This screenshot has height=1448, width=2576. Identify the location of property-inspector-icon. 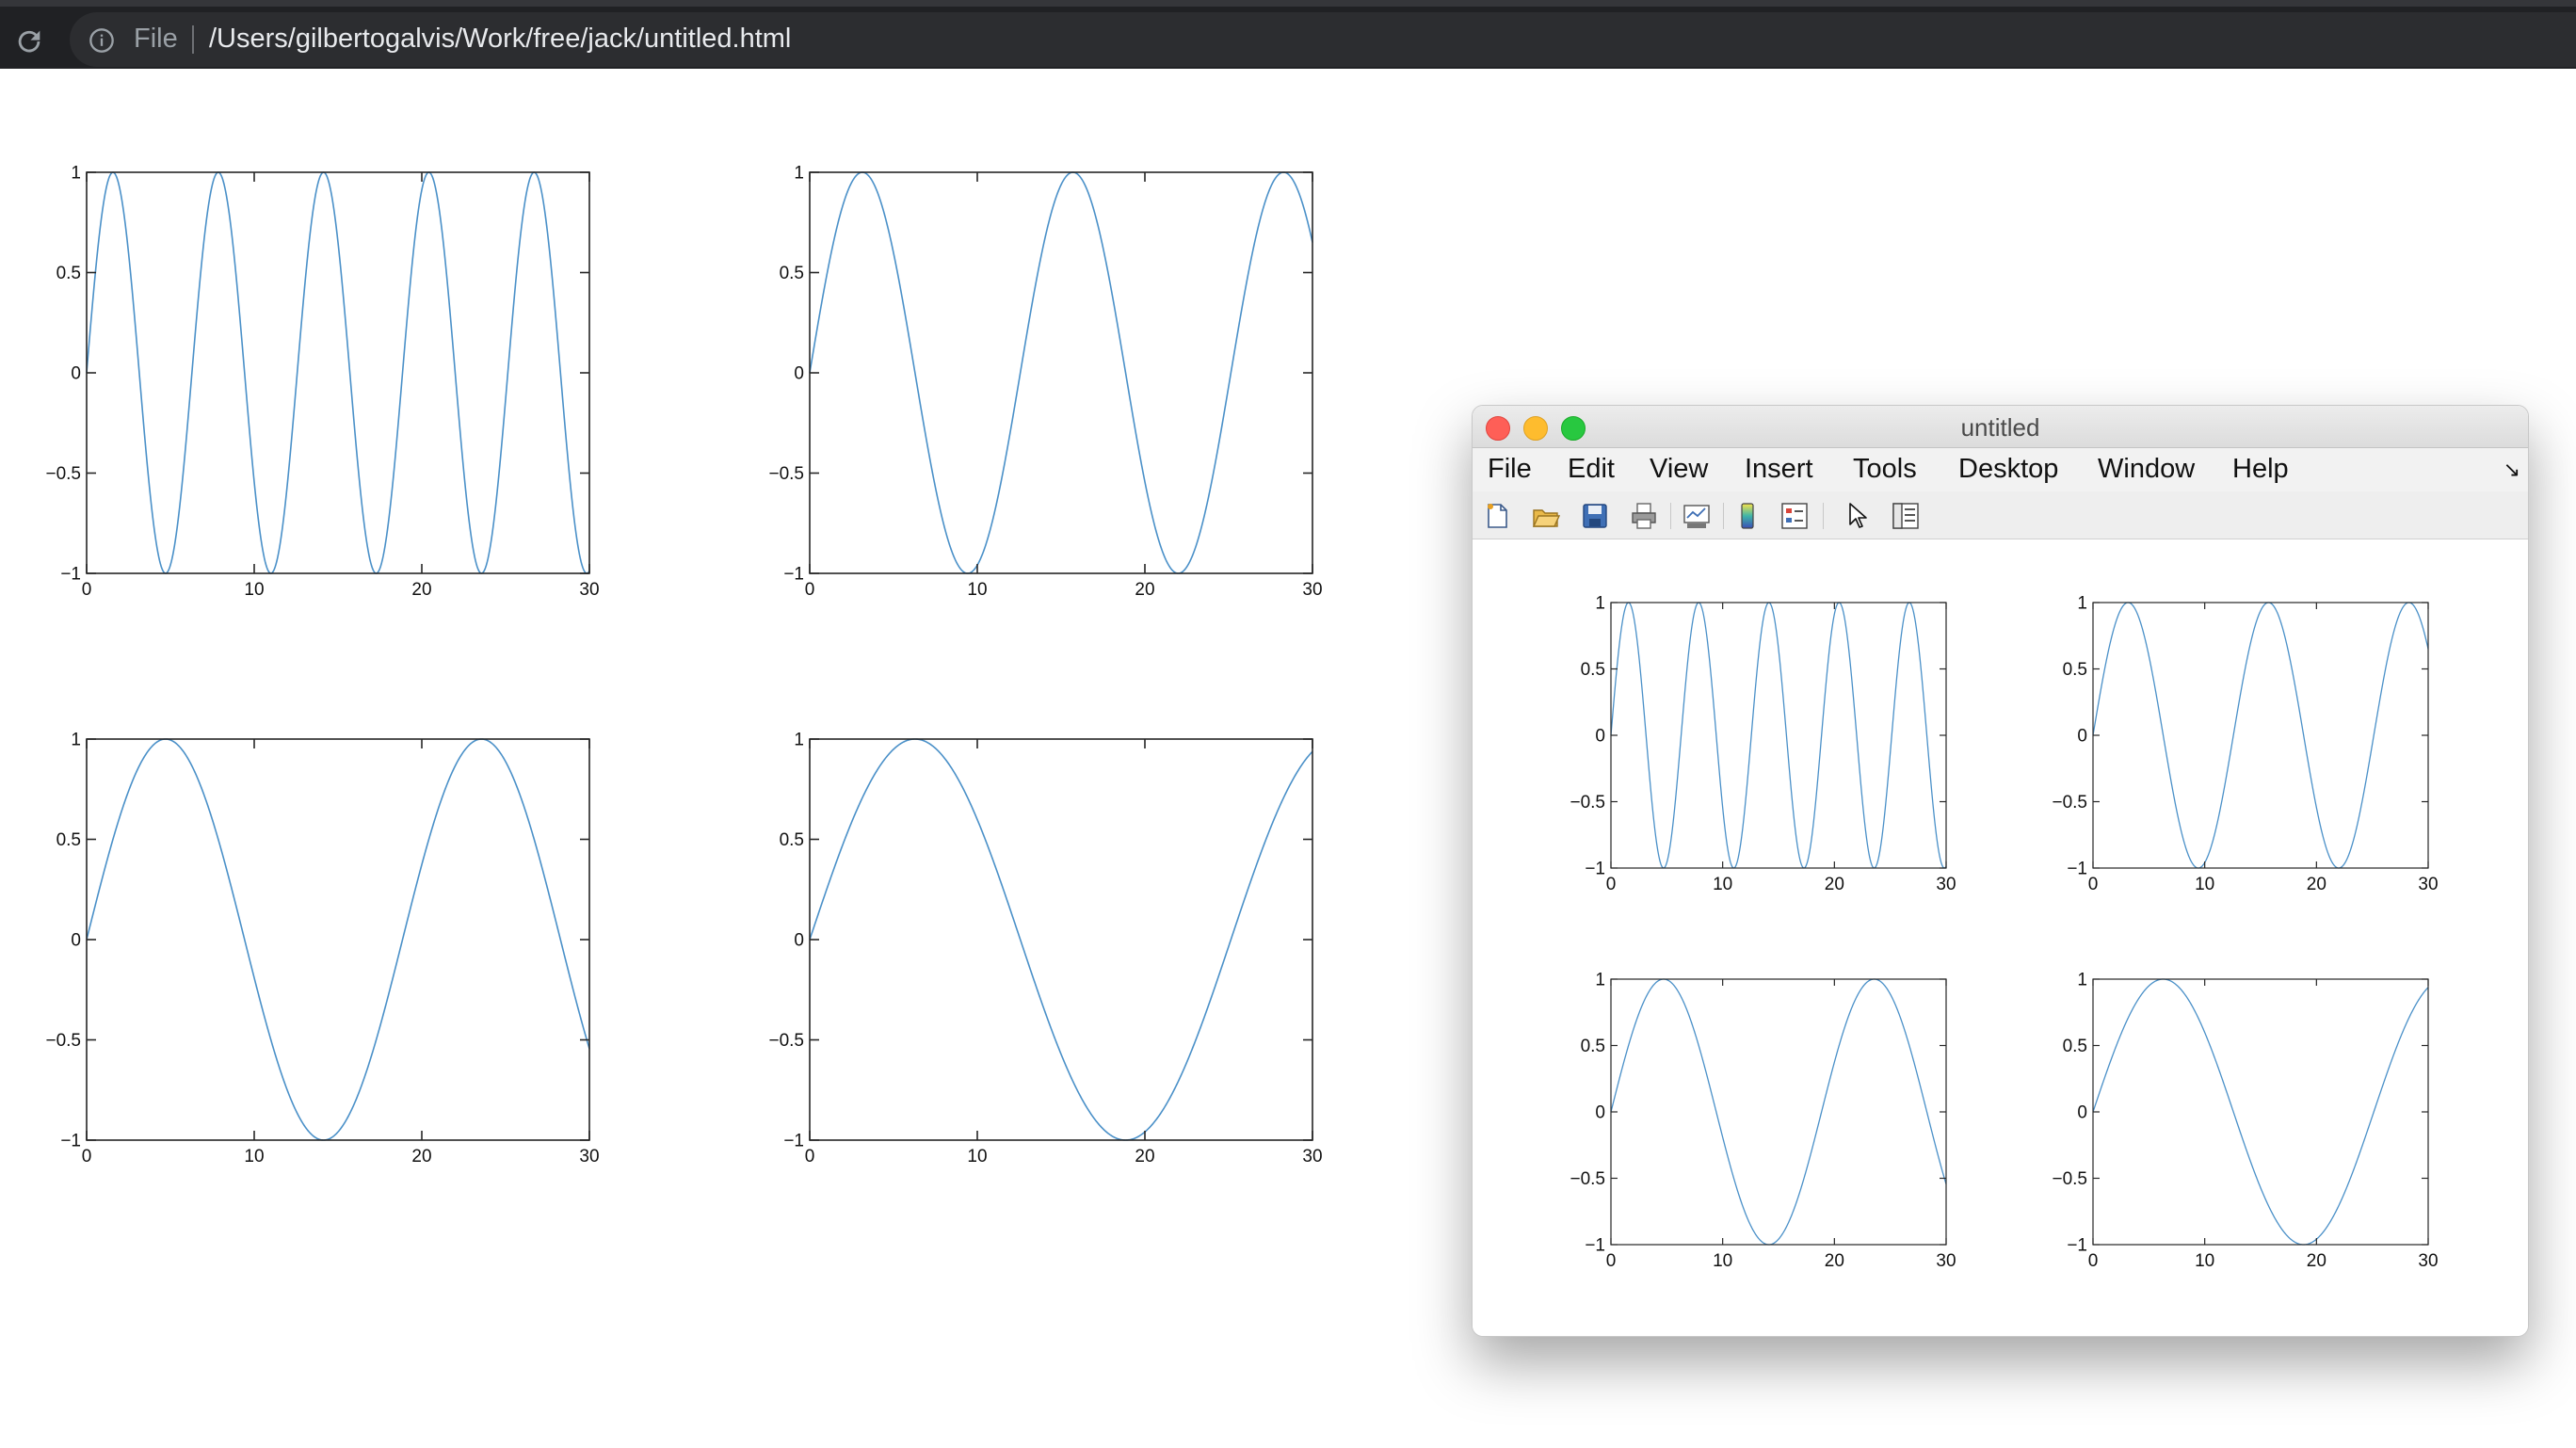
(1906, 516).